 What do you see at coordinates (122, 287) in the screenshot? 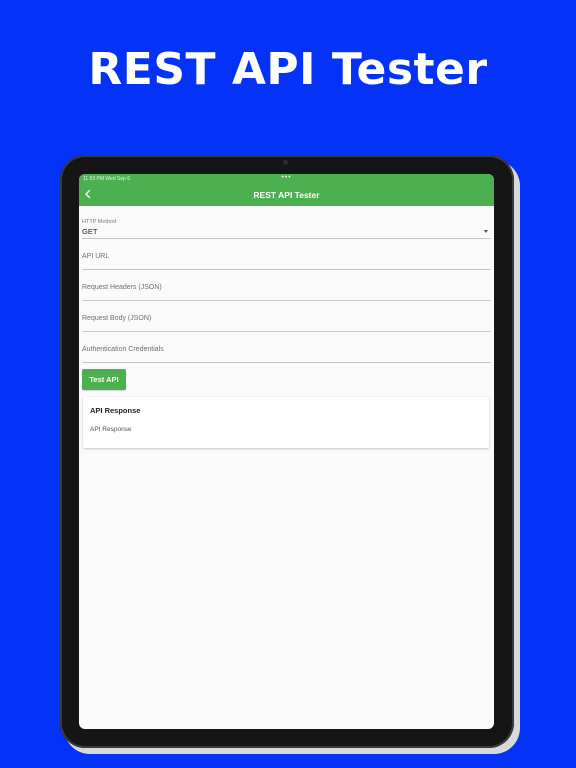
I see `request-headers-placeholder: Request Headers (JSON)` at bounding box center [122, 287].